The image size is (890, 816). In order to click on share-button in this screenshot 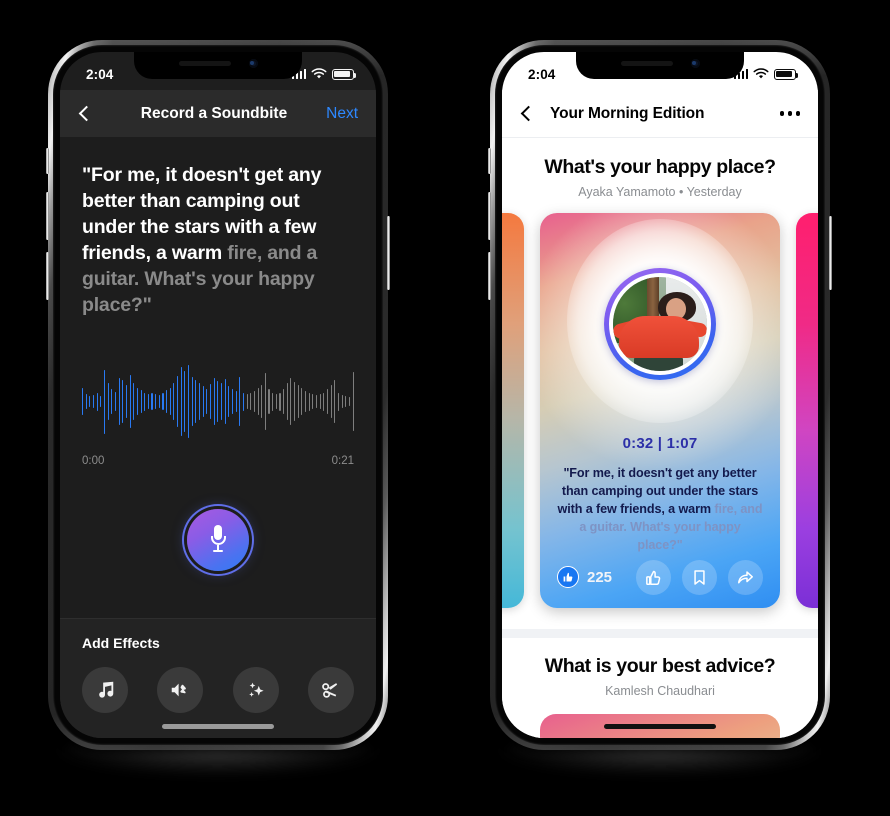, I will do `click(745, 577)`.